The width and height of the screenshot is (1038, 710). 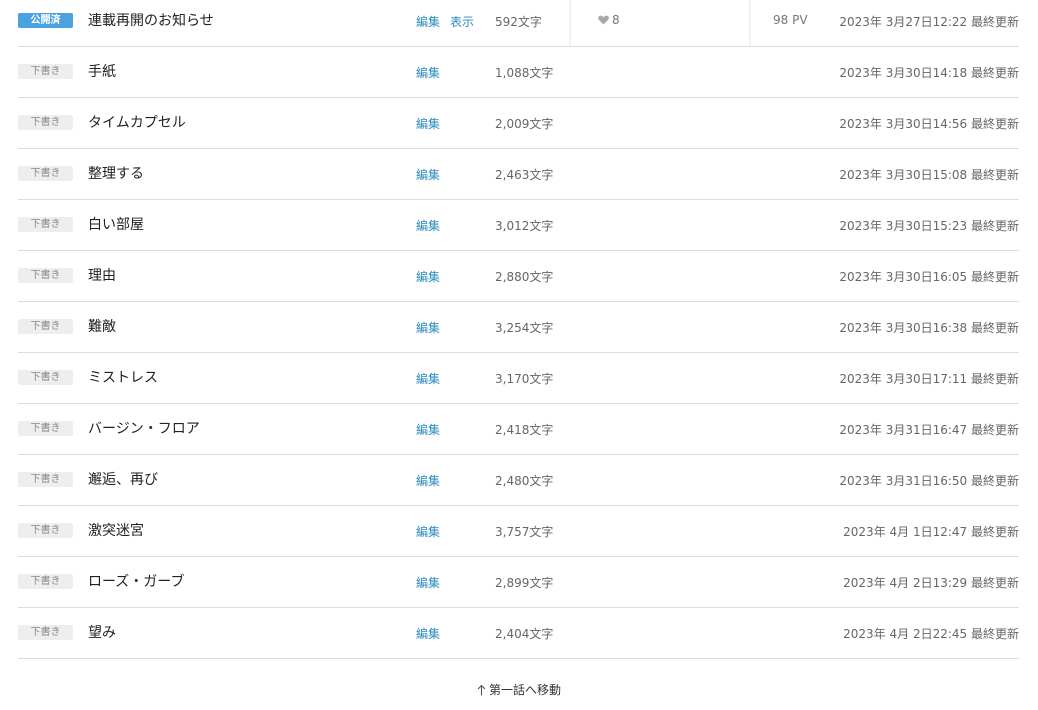 I want to click on episode-title: 連載再開のお知らせ, so click(x=151, y=21).